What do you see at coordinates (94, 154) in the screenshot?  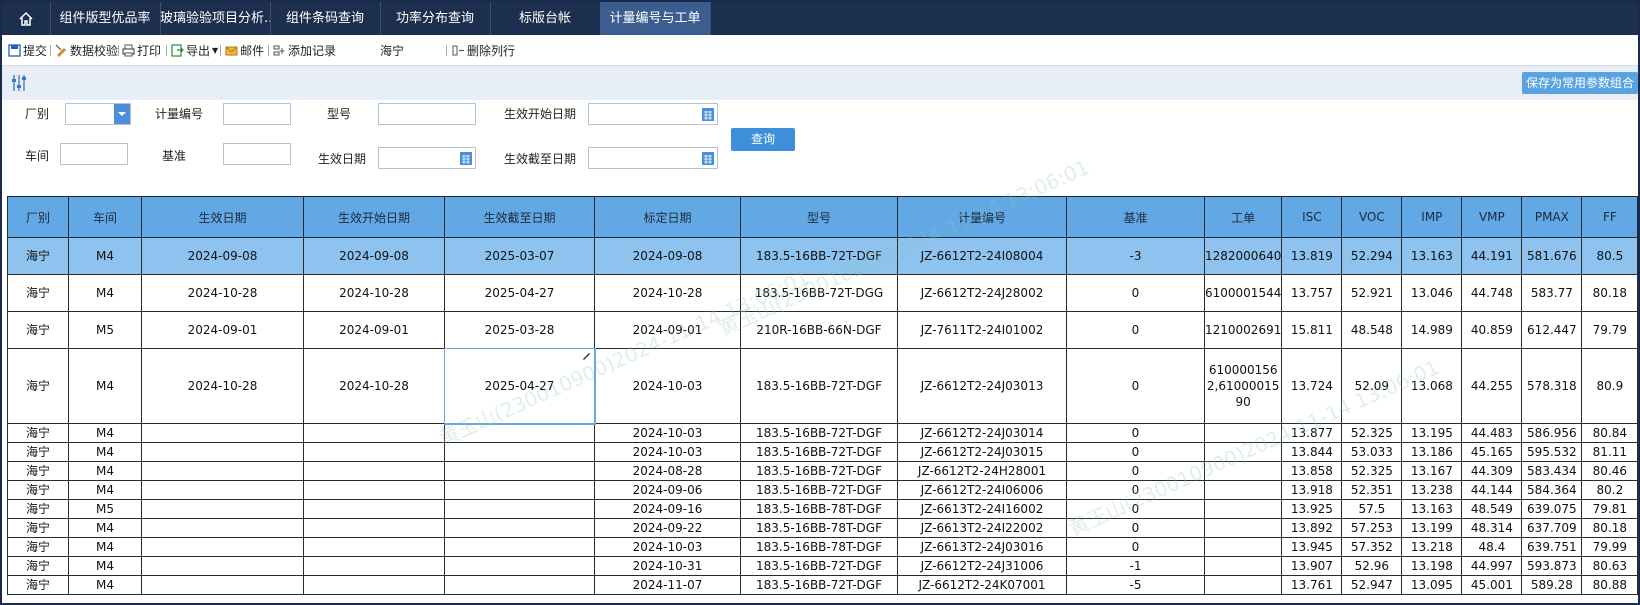 I see `workshop-input` at bounding box center [94, 154].